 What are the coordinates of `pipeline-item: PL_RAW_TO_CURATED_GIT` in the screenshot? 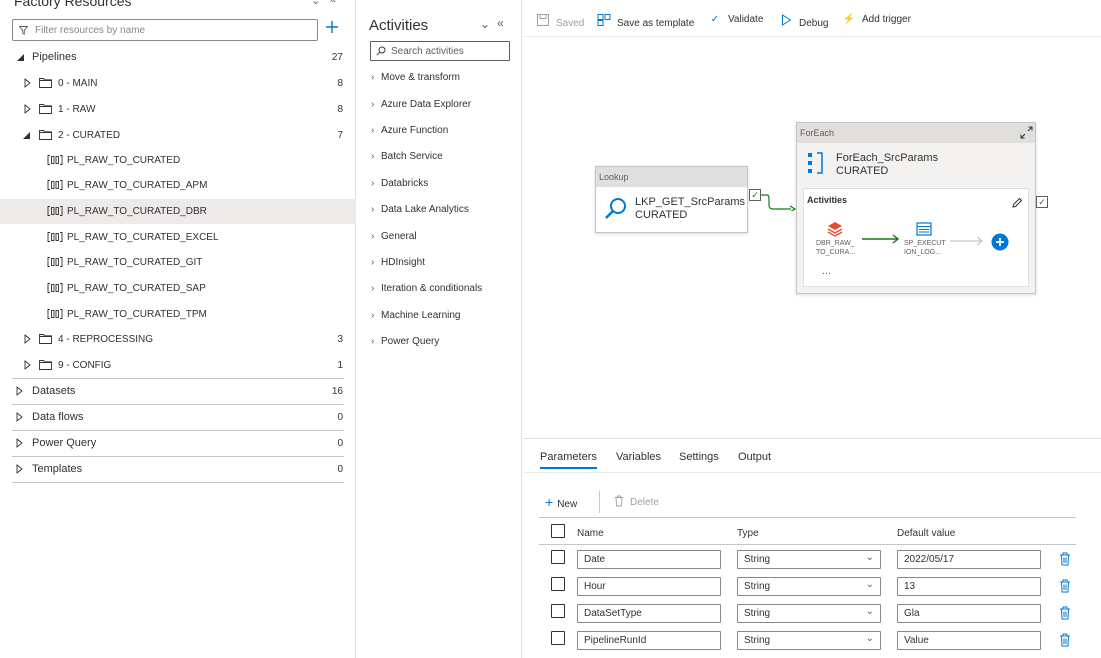 It's located at (178, 262).